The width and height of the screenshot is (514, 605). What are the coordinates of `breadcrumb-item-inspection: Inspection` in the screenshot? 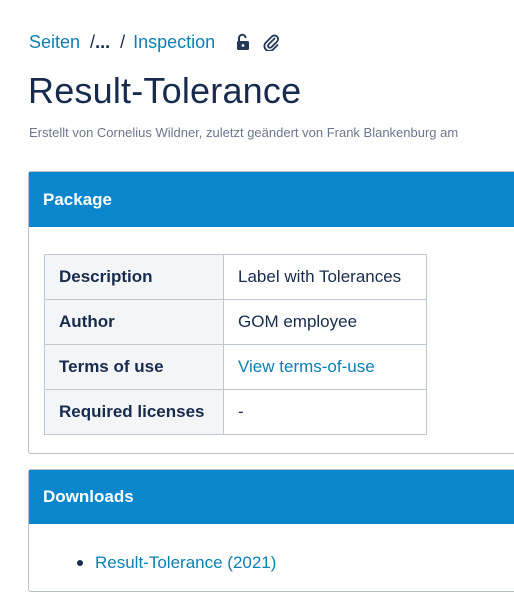 It's located at (174, 42).